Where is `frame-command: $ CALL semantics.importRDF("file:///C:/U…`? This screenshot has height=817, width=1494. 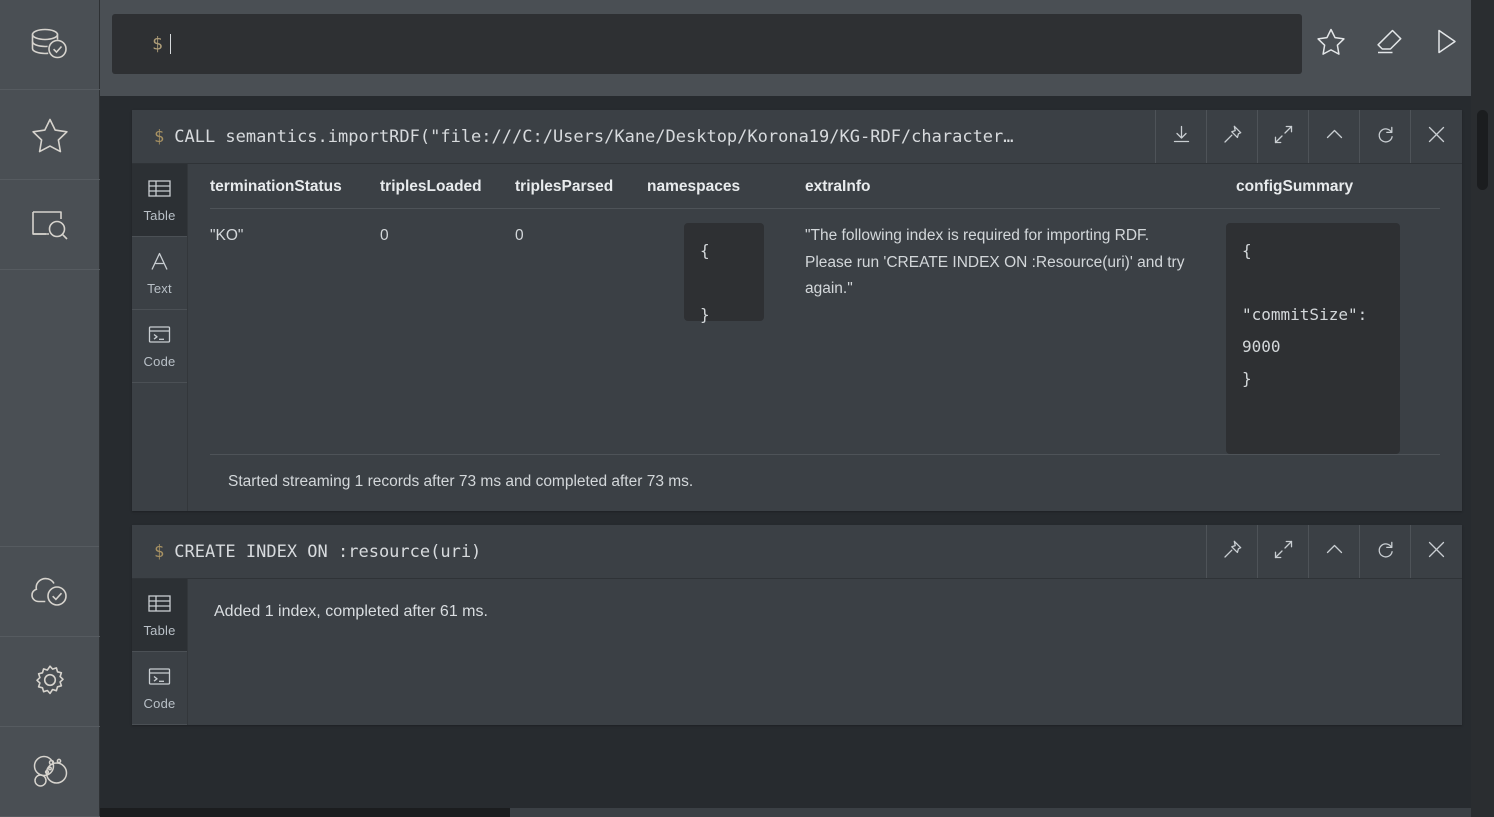
frame-command: $ CALL semantics.importRDF("file:///C:/U… is located at coordinates (644, 136).